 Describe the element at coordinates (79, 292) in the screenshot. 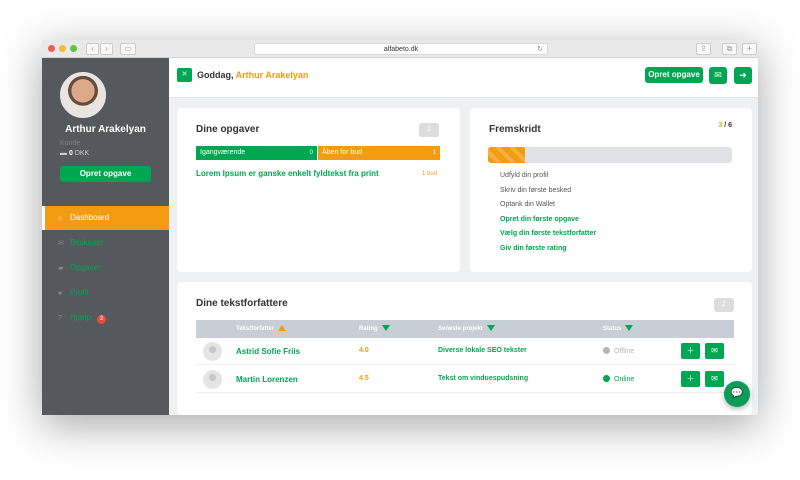

I see `sidebar-item-label: Profil` at that location.